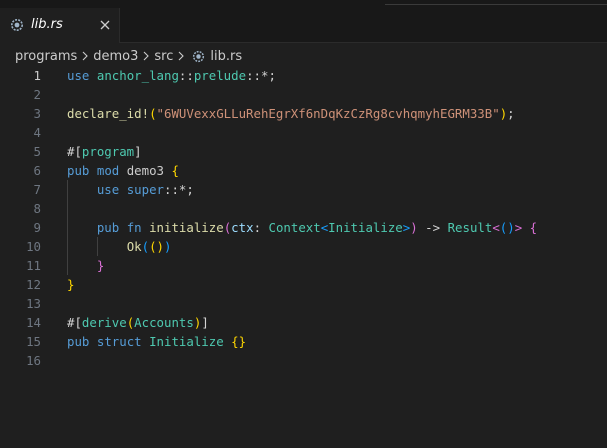 The height and width of the screenshot is (448, 607). Describe the element at coordinates (145, 246) in the screenshot. I see `code-token: (` at that location.